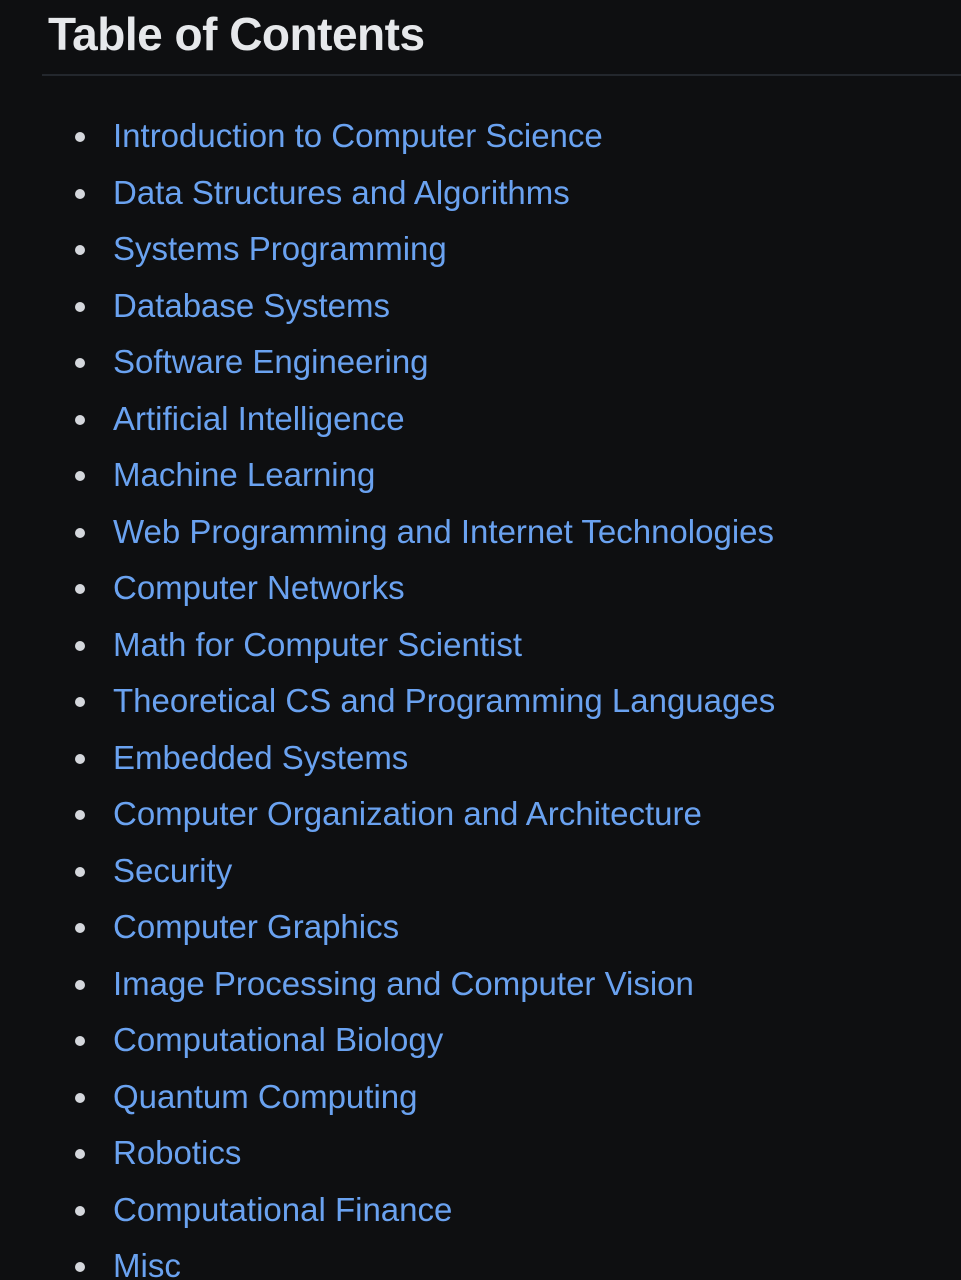  I want to click on toc-item: Artificial Intelligence, so click(480, 420).